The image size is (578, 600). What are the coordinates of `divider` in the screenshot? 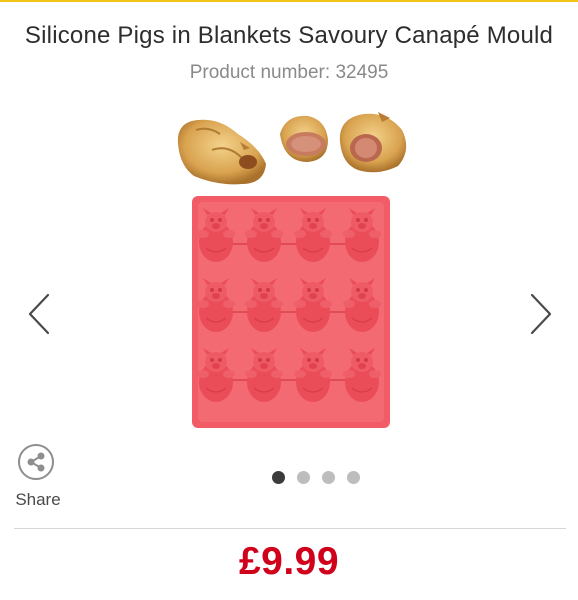 It's located at (290, 528).